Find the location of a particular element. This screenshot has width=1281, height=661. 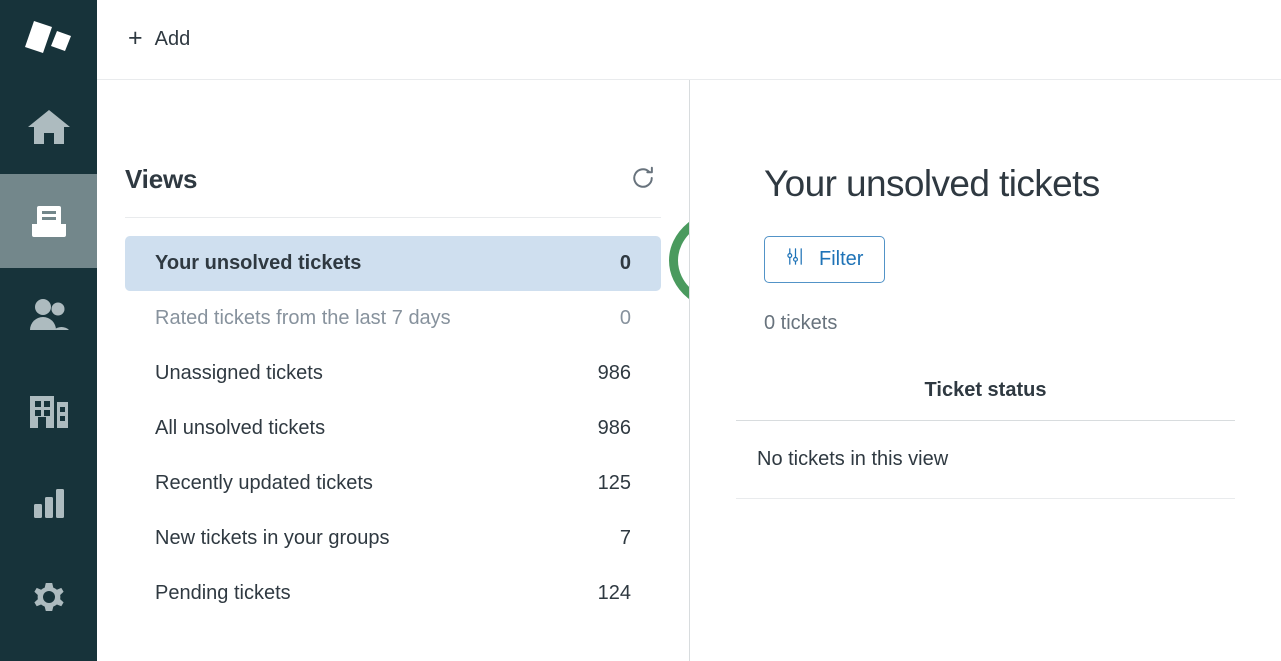

filter-button: Filter is located at coordinates (825, 259).